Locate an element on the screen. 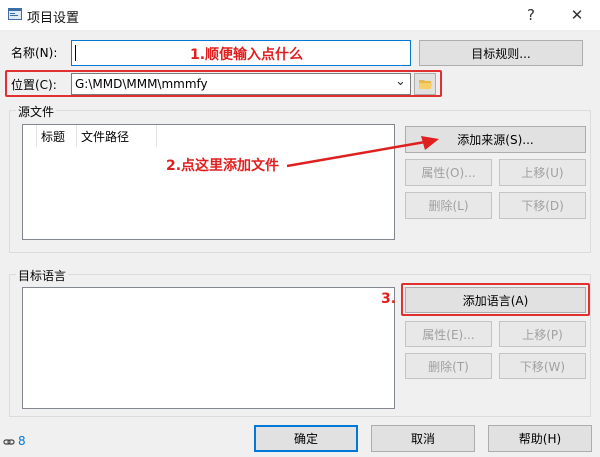  close-button: ✕ is located at coordinates (577, 15).